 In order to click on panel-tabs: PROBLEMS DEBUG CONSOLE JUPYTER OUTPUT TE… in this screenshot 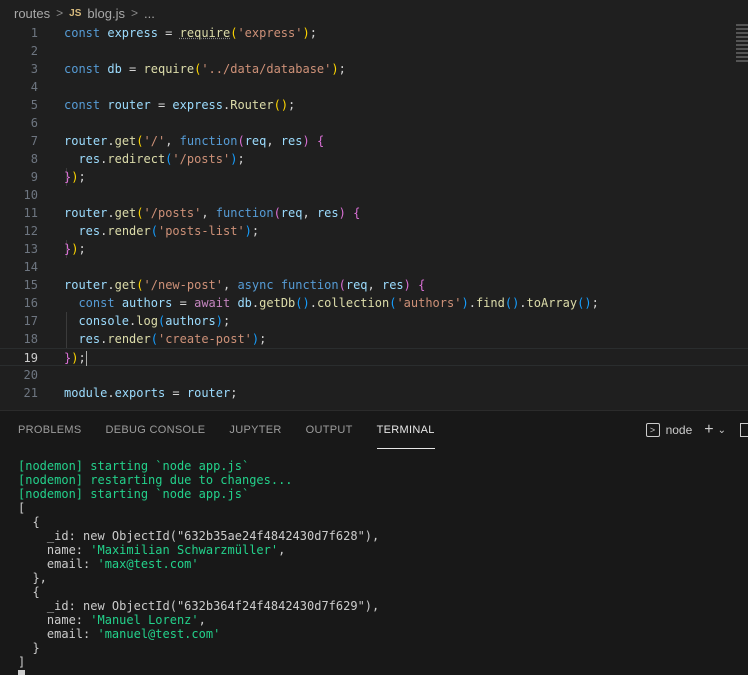, I will do `click(374, 430)`.